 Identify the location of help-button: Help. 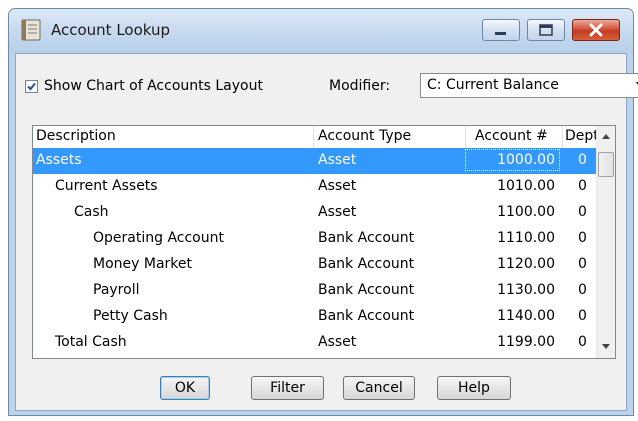
(474, 388).